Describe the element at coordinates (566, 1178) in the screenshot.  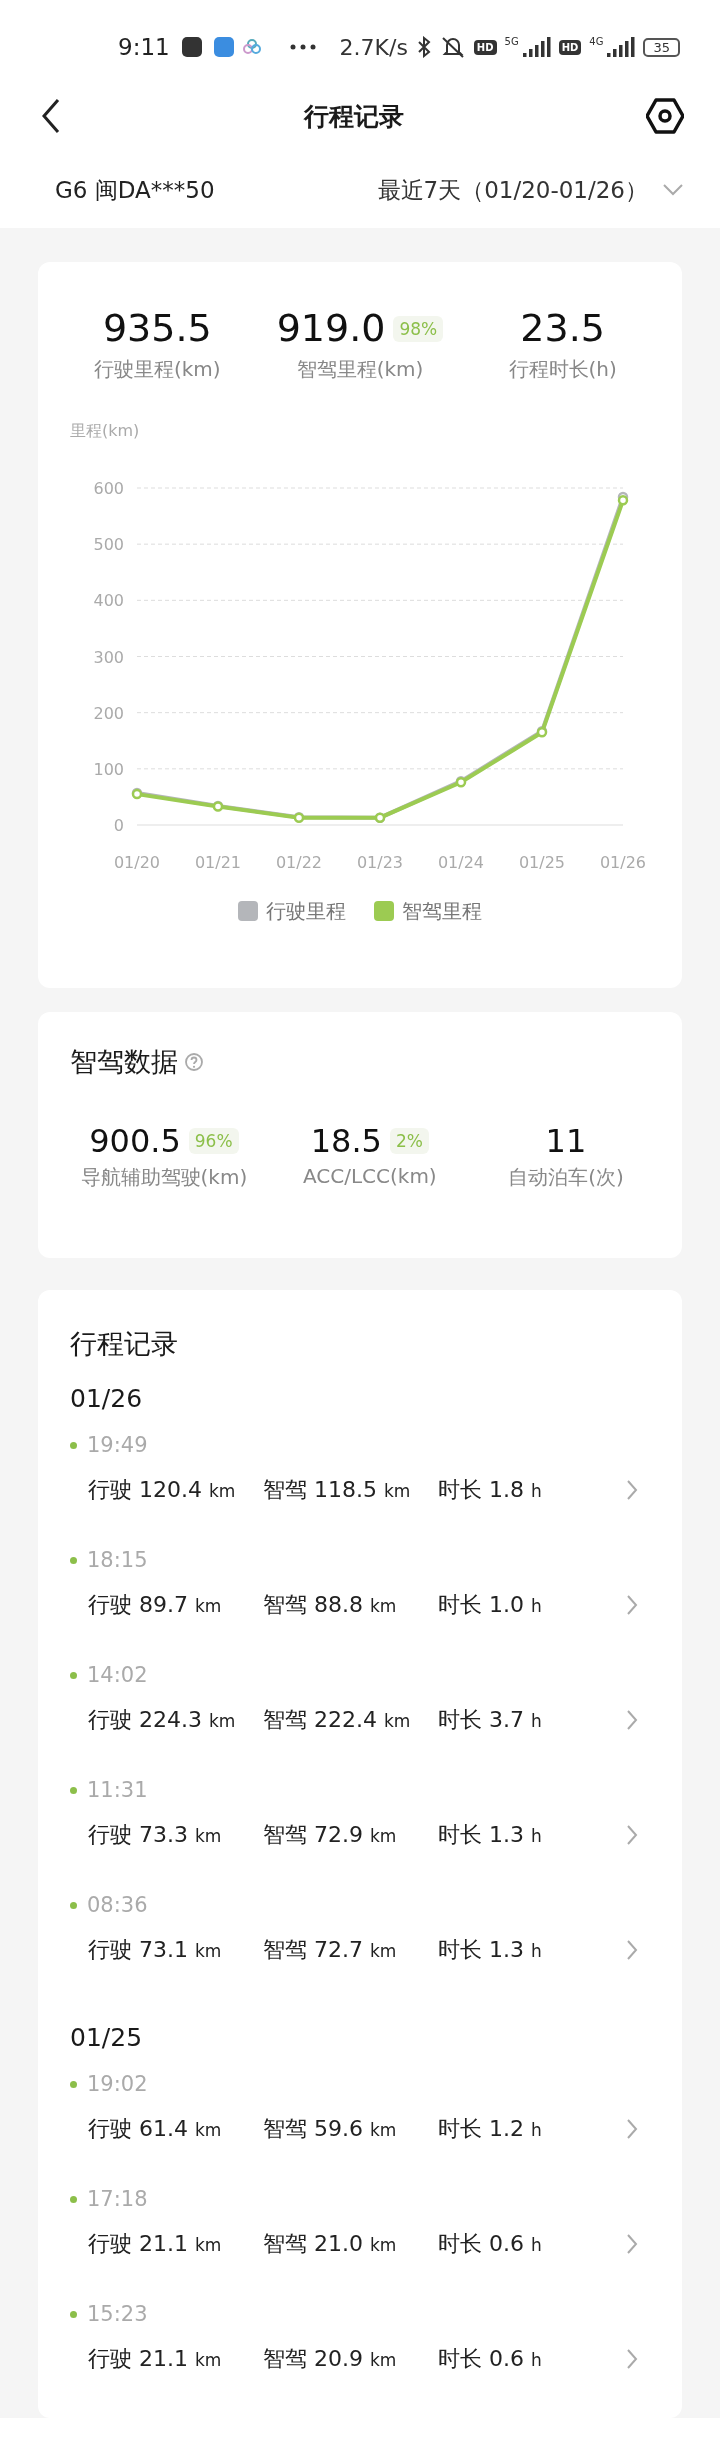
I see `stat-label: 自动泊车(次)` at that location.